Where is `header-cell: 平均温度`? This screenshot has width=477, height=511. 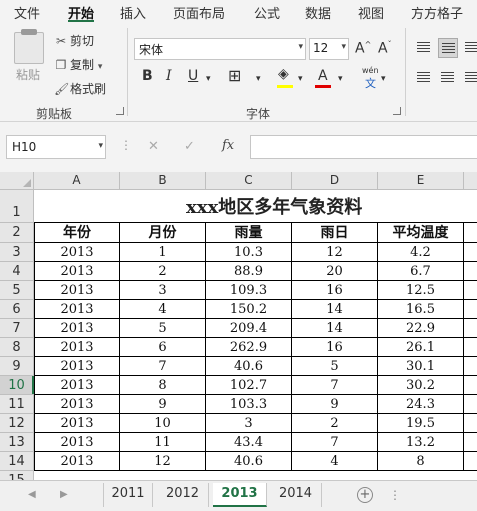
header-cell: 平均温度 is located at coordinates (421, 233).